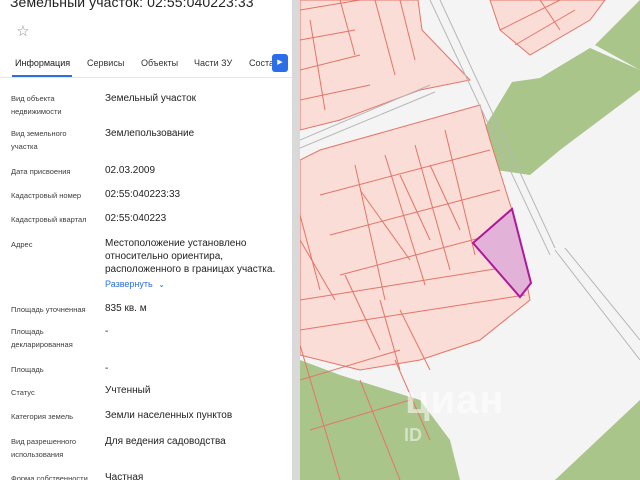 This screenshot has height=480, width=640. I want to click on expand-address-link: Развернуть ⌄, so click(135, 284).